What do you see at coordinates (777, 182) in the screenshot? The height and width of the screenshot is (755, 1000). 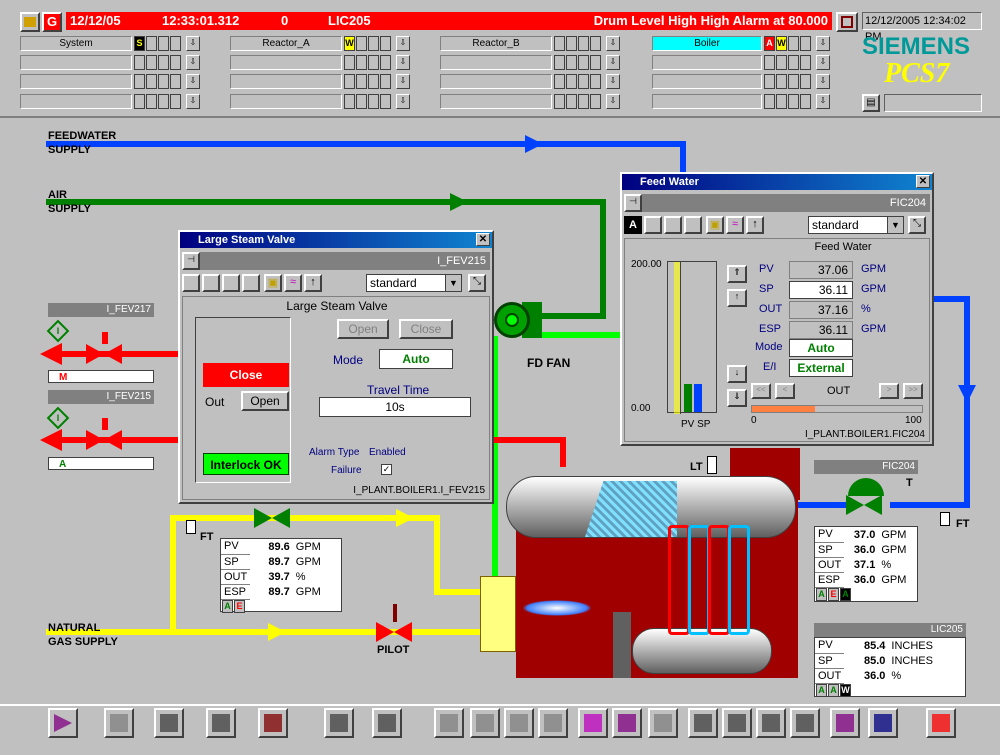 I see `feed-water-titlebar: Feed Water ✕` at bounding box center [777, 182].